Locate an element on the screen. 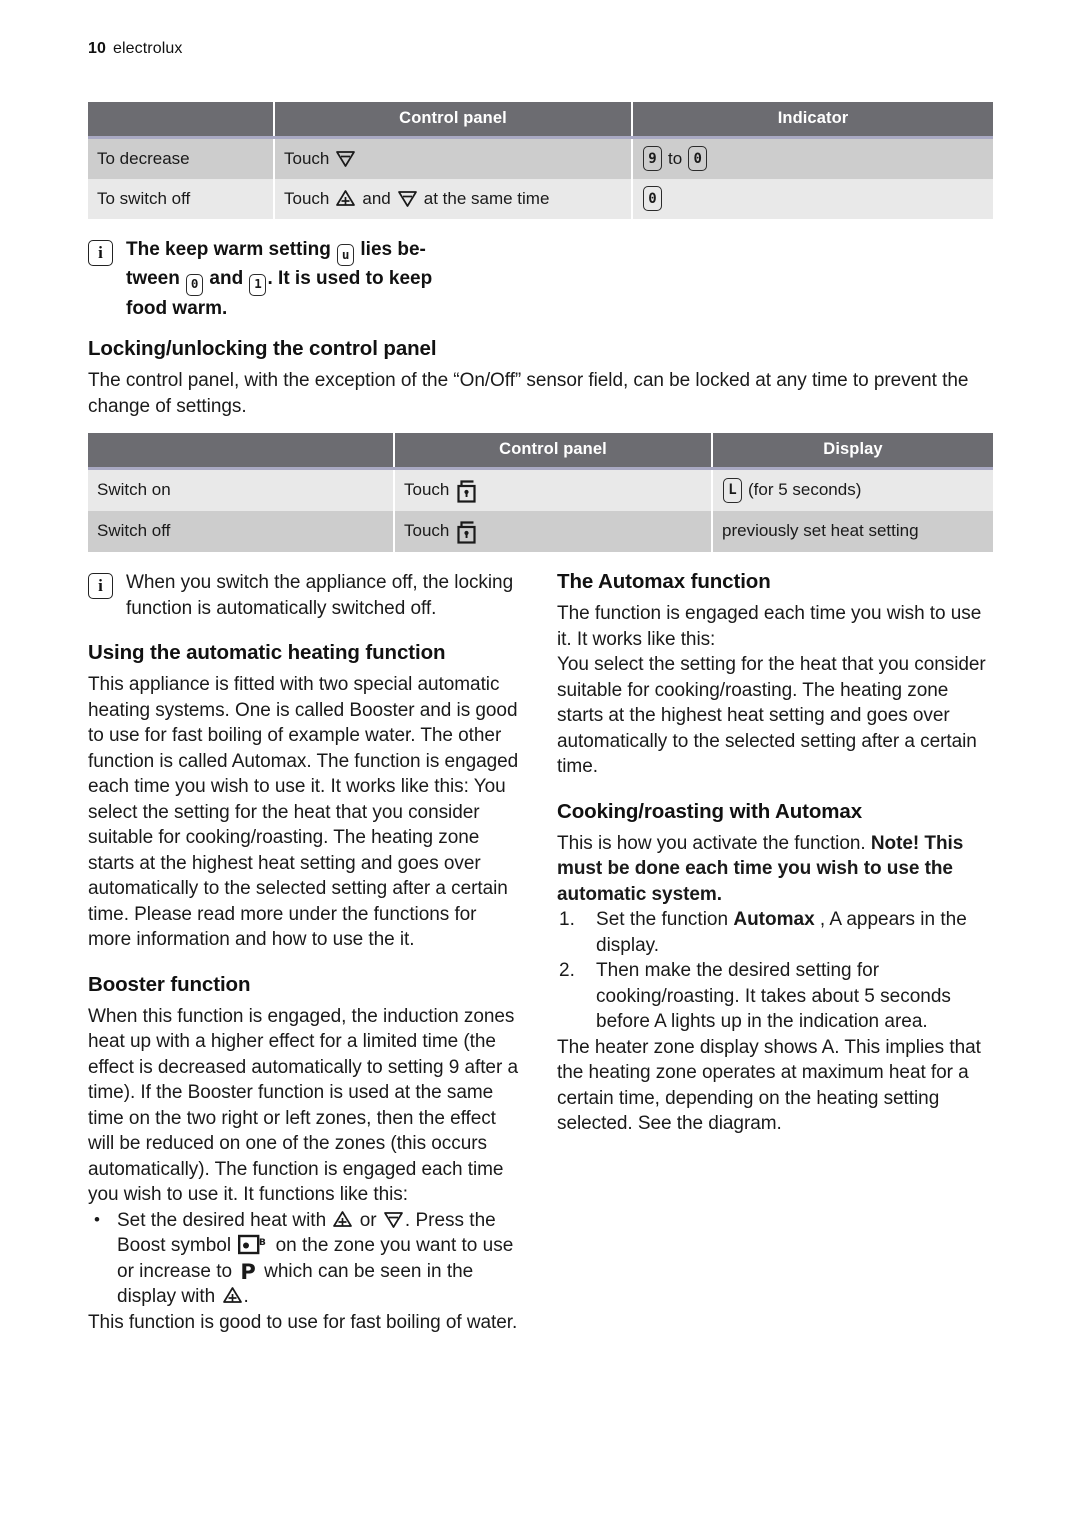 The width and height of the screenshot is (1080, 1529). row-indicator: 9 to 0 is located at coordinates (812, 158).